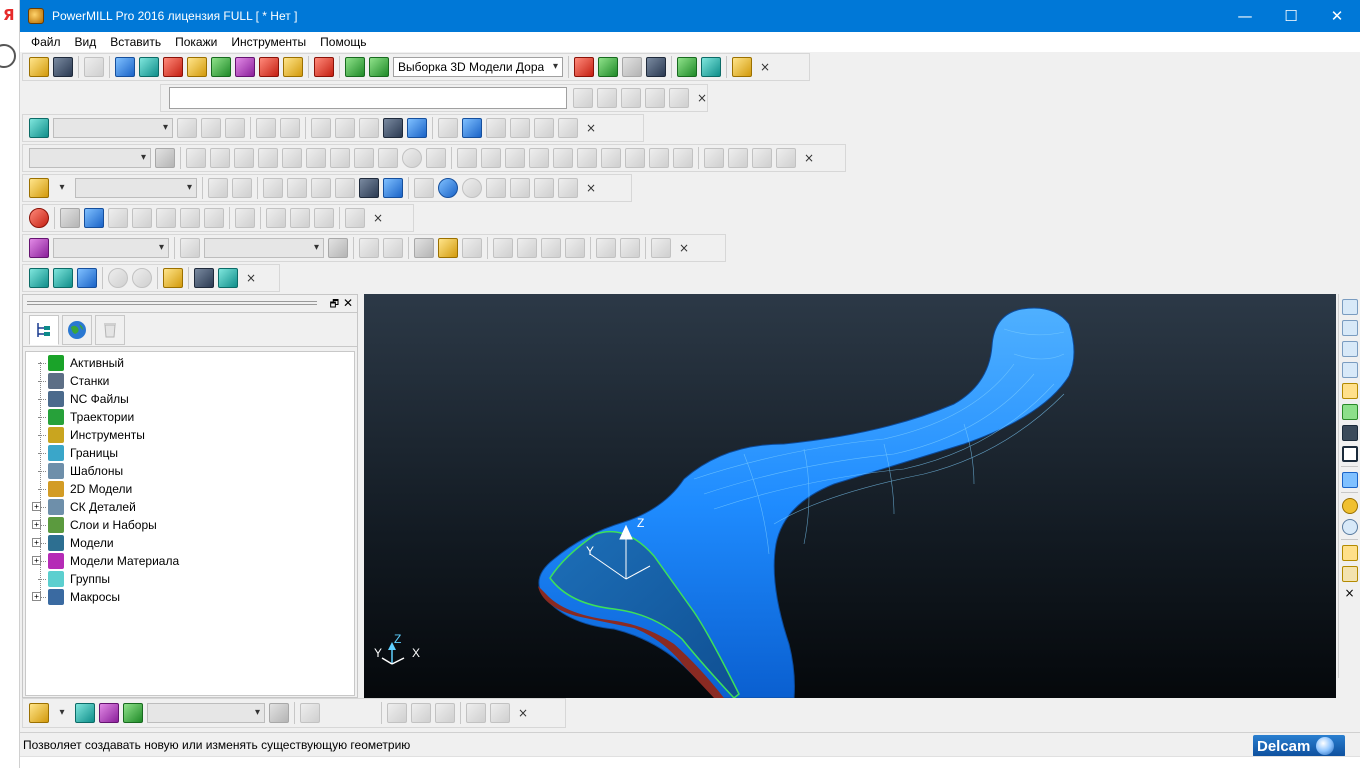  What do you see at coordinates (190, 579) in the screenshot?
I see `tree-item-groups: Группы` at bounding box center [190, 579].